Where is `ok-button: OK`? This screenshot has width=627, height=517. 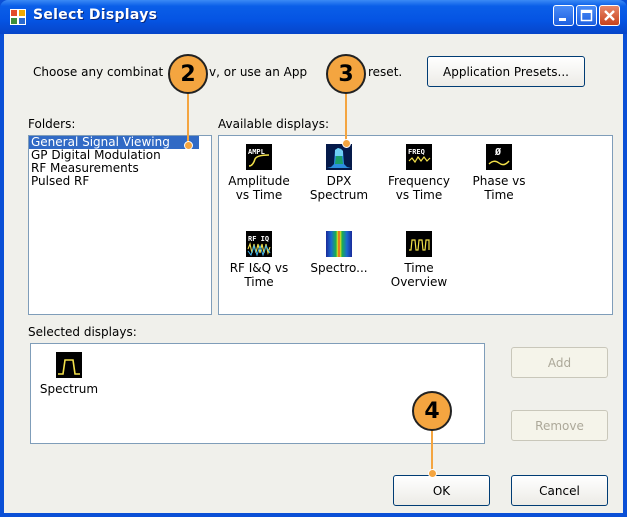 ok-button: OK is located at coordinates (441, 490).